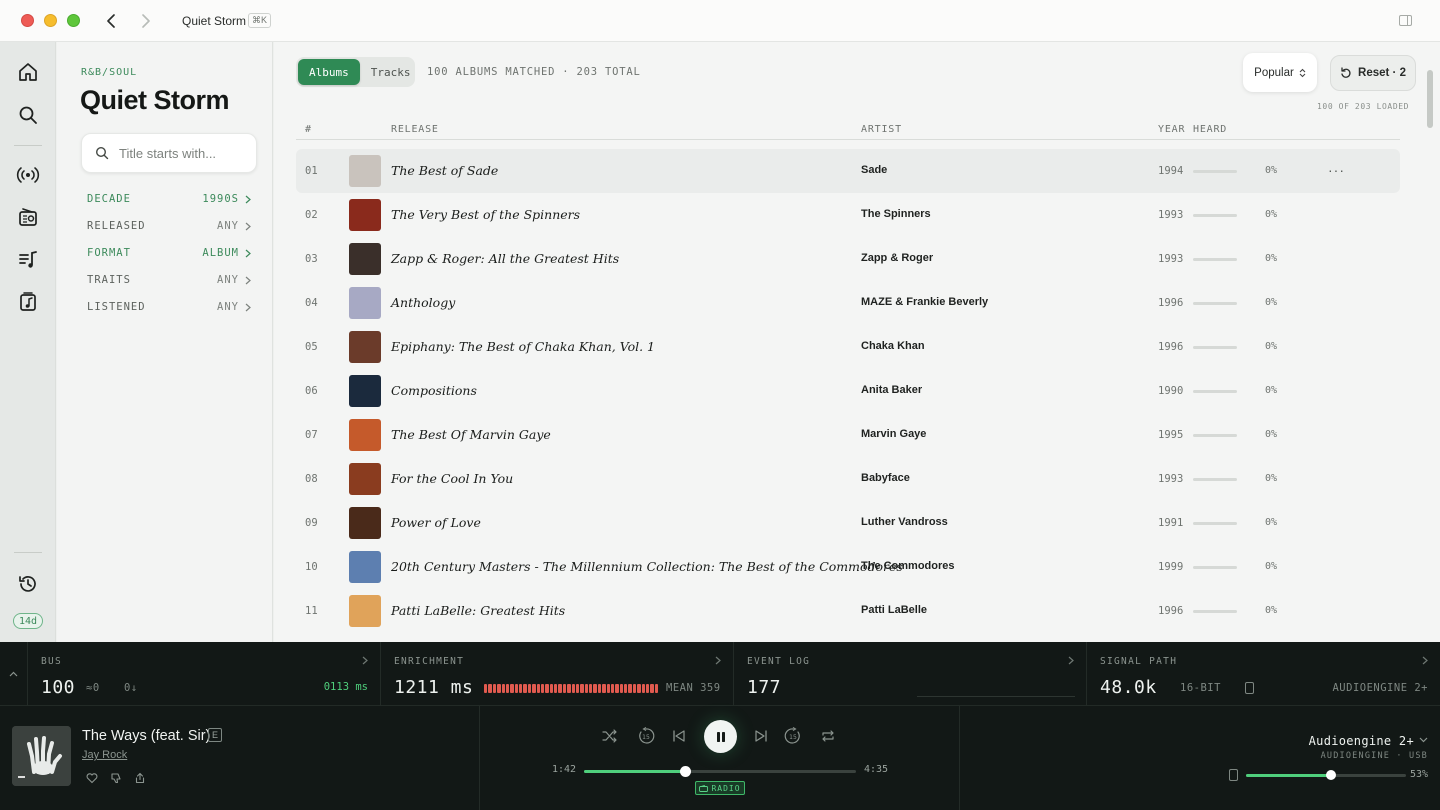 Image resolution: width=1440 pixels, height=810 pixels. I want to click on event-log-panel: EVENT LOG 177, so click(911, 674).